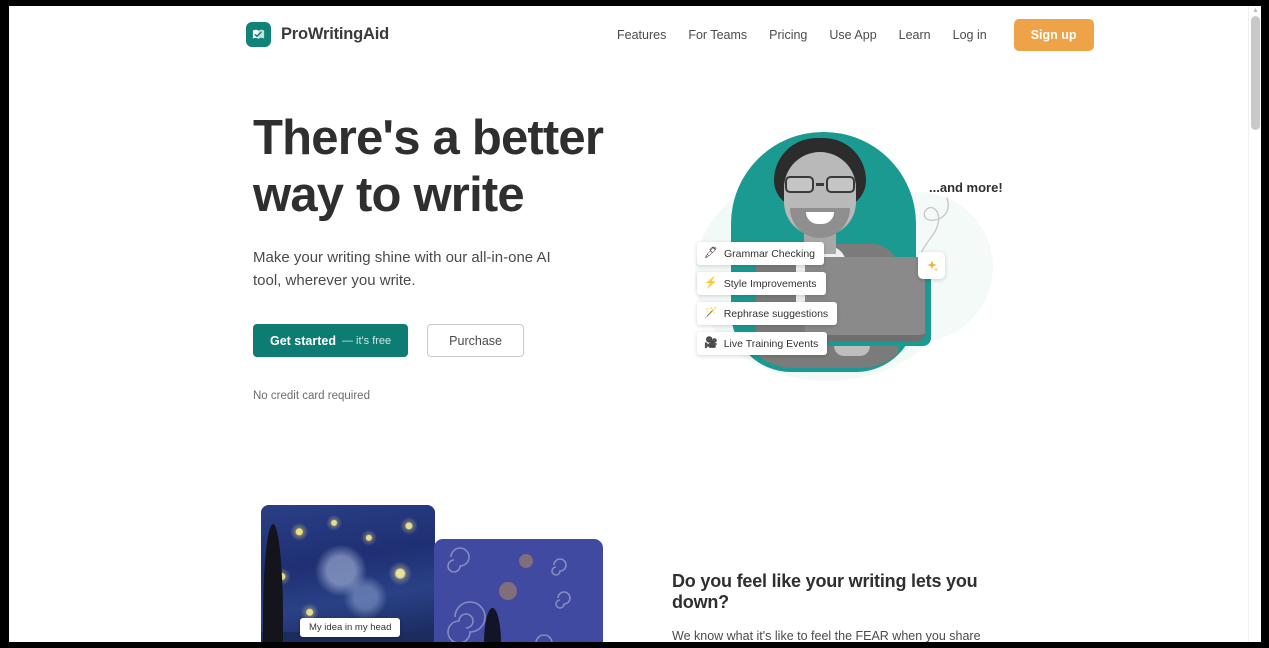  Describe the element at coordinates (788, 35) in the screenshot. I see `nav-pricing: Pricing` at that location.